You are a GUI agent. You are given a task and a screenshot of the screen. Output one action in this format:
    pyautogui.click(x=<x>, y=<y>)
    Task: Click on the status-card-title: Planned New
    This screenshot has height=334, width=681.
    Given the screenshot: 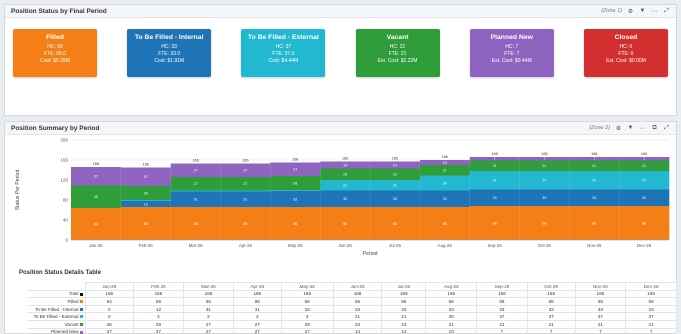 What is the action you would take?
    pyautogui.click(x=511, y=37)
    